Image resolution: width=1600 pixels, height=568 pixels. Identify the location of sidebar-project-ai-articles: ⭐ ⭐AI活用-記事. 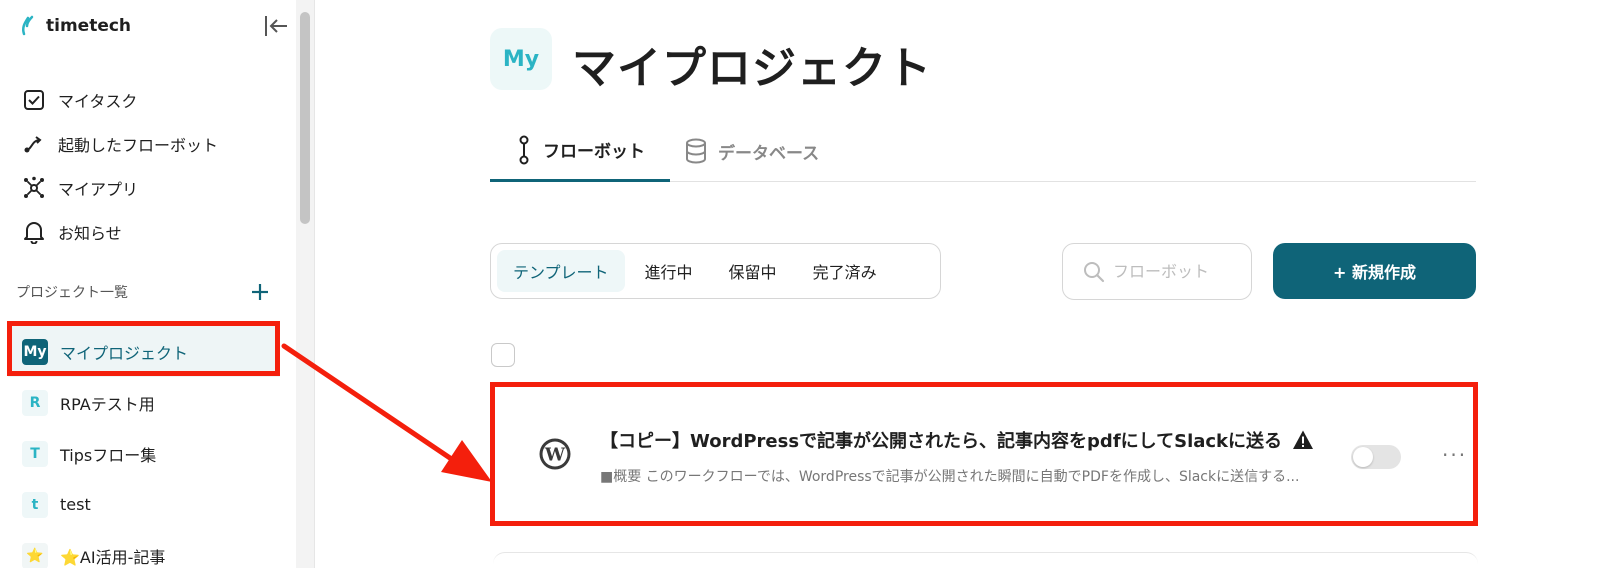
(144, 549).